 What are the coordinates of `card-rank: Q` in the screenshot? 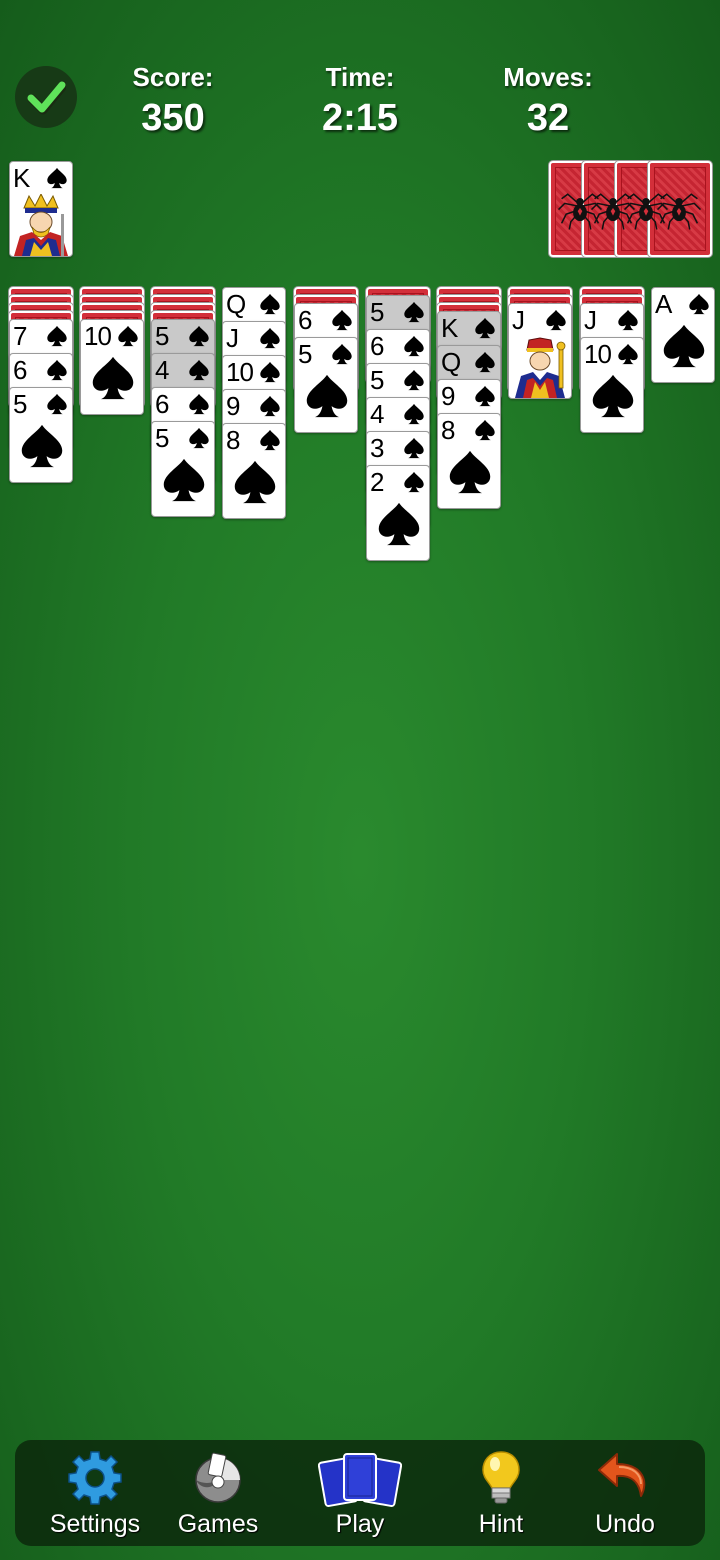 It's located at (236, 304).